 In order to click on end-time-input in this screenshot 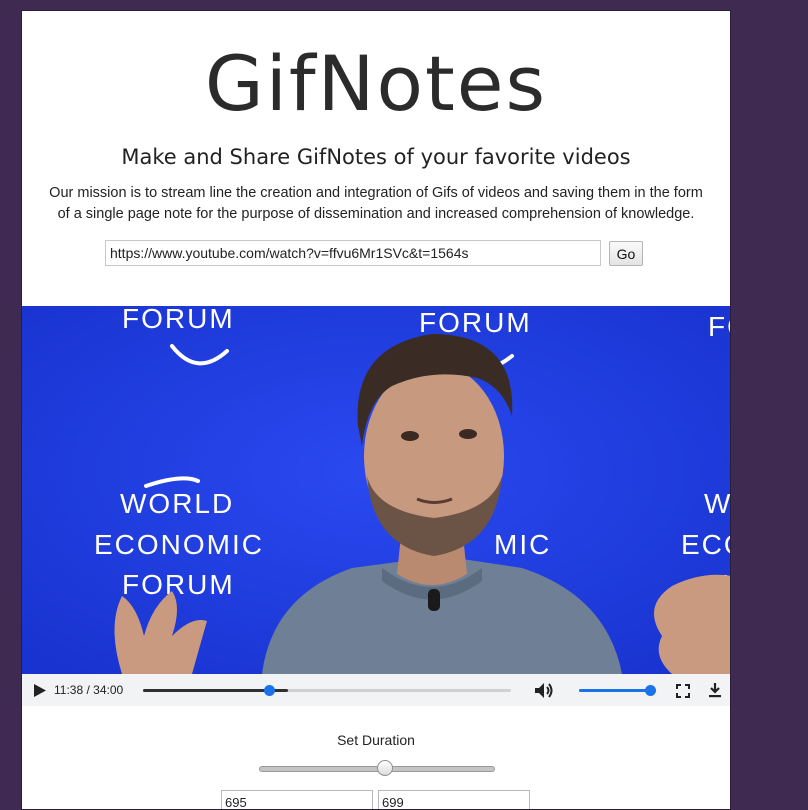, I will do `click(454, 799)`.